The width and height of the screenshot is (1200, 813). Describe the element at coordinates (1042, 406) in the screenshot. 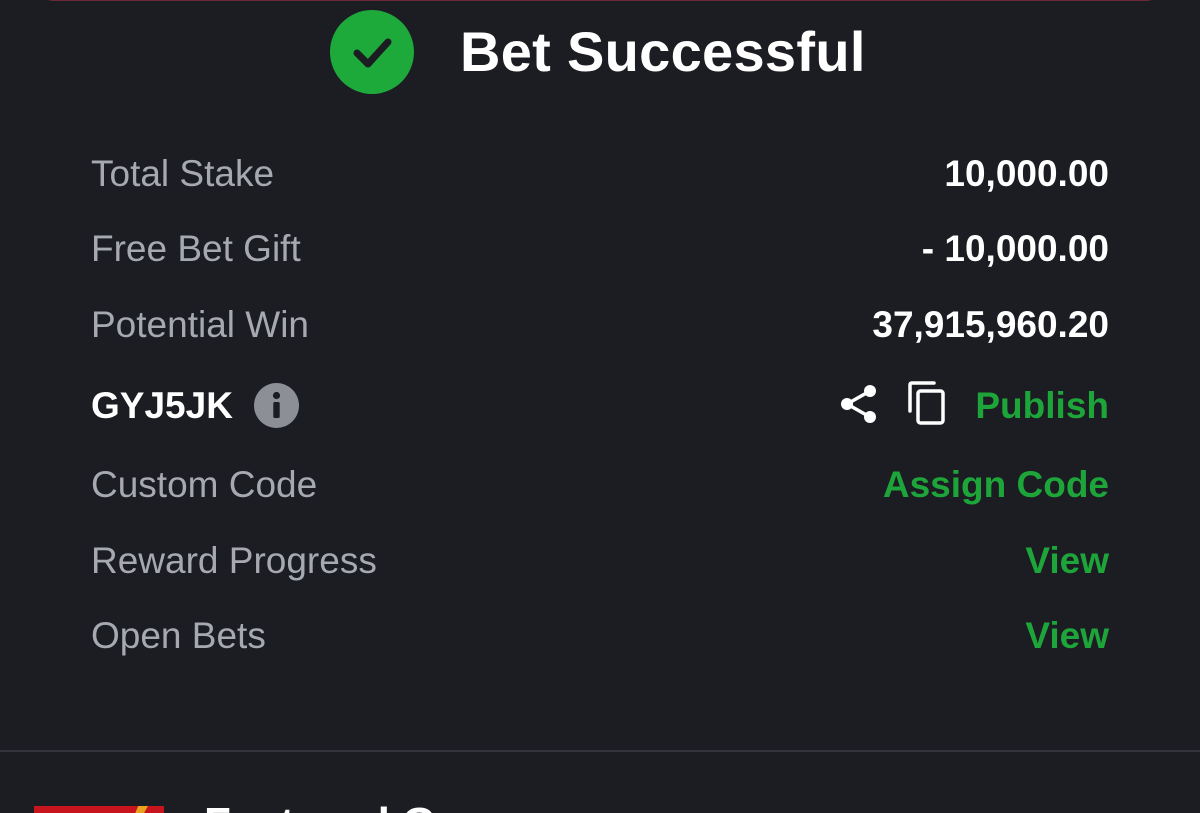

I see `publish-button: Publish` at that location.